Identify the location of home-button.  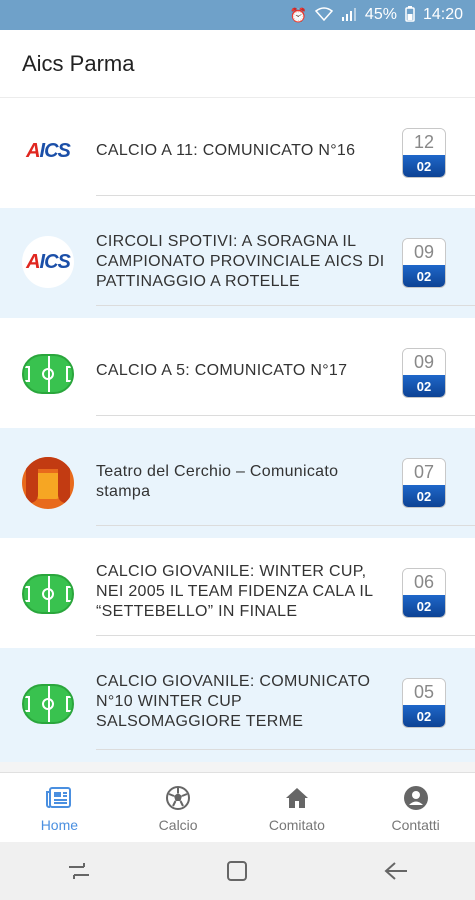
(237, 871).